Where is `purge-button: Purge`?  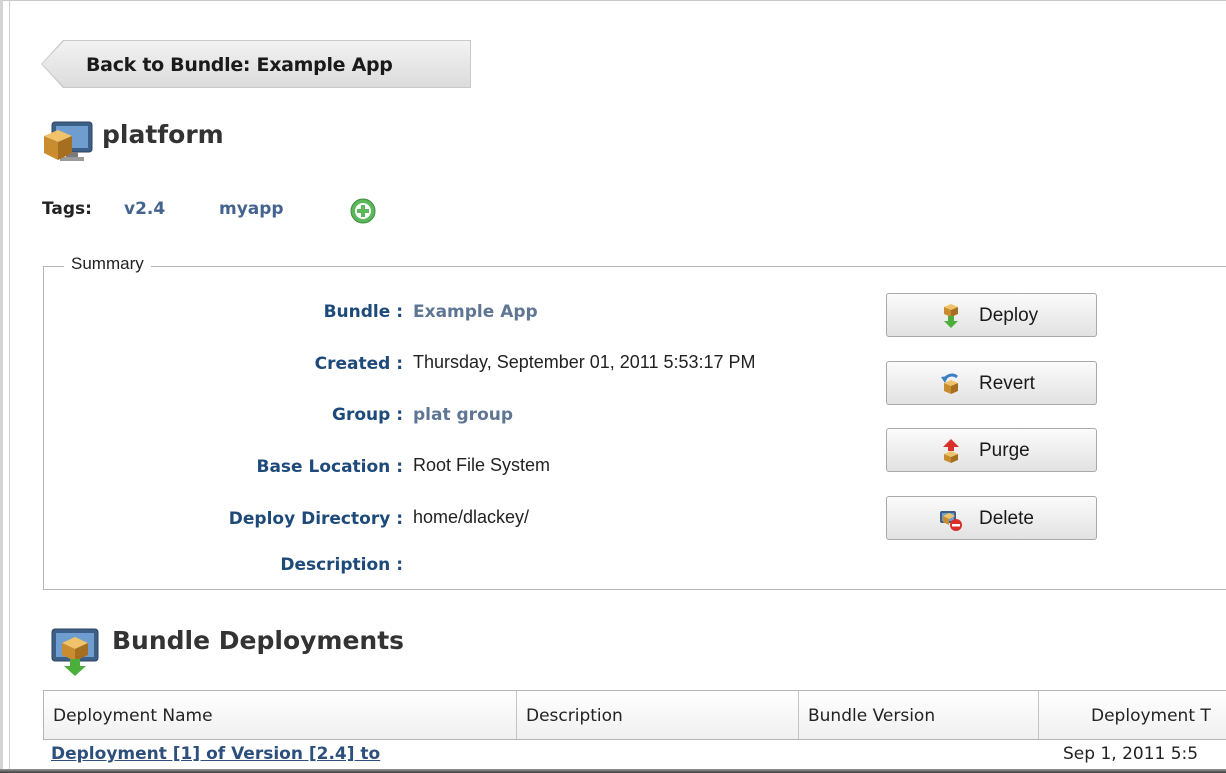
purge-button: Purge is located at coordinates (991, 450).